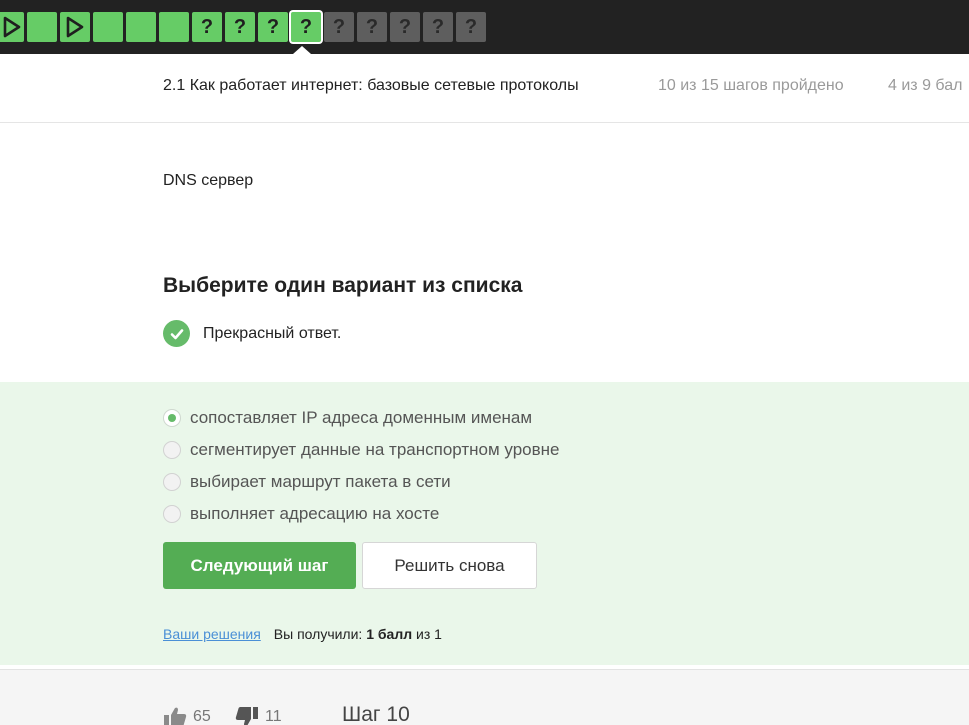 The image size is (969, 725). I want to click on step-5-text, so click(141, 27).